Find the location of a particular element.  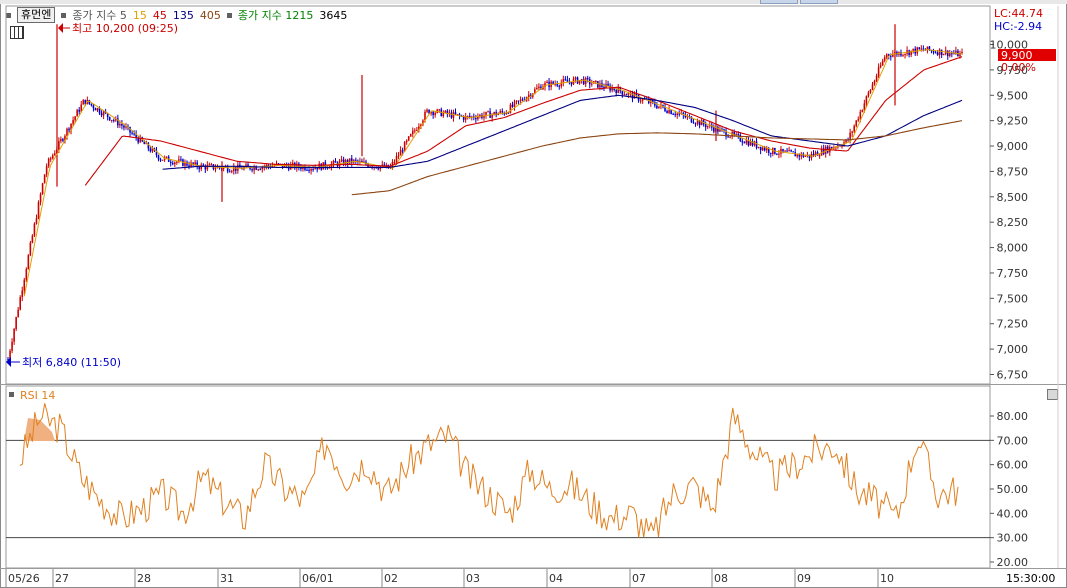

high-annotation-text: 최고 10,200 (09:25) is located at coordinates (125, 28).